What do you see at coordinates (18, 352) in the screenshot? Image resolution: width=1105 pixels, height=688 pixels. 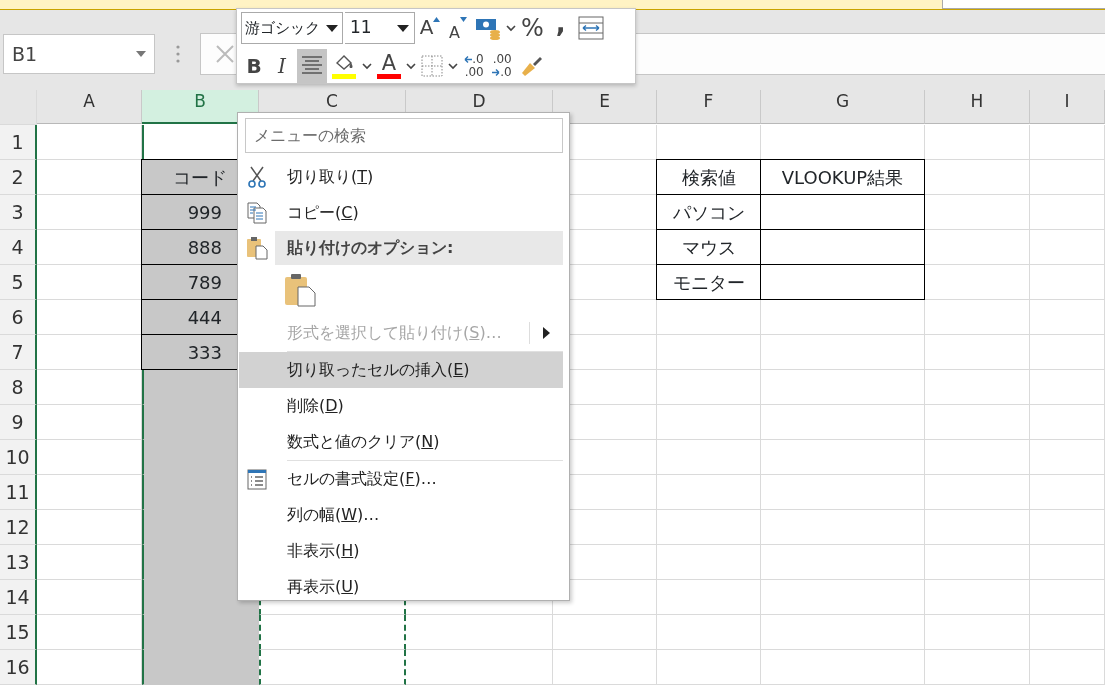 I see `row-header: 7` at bounding box center [18, 352].